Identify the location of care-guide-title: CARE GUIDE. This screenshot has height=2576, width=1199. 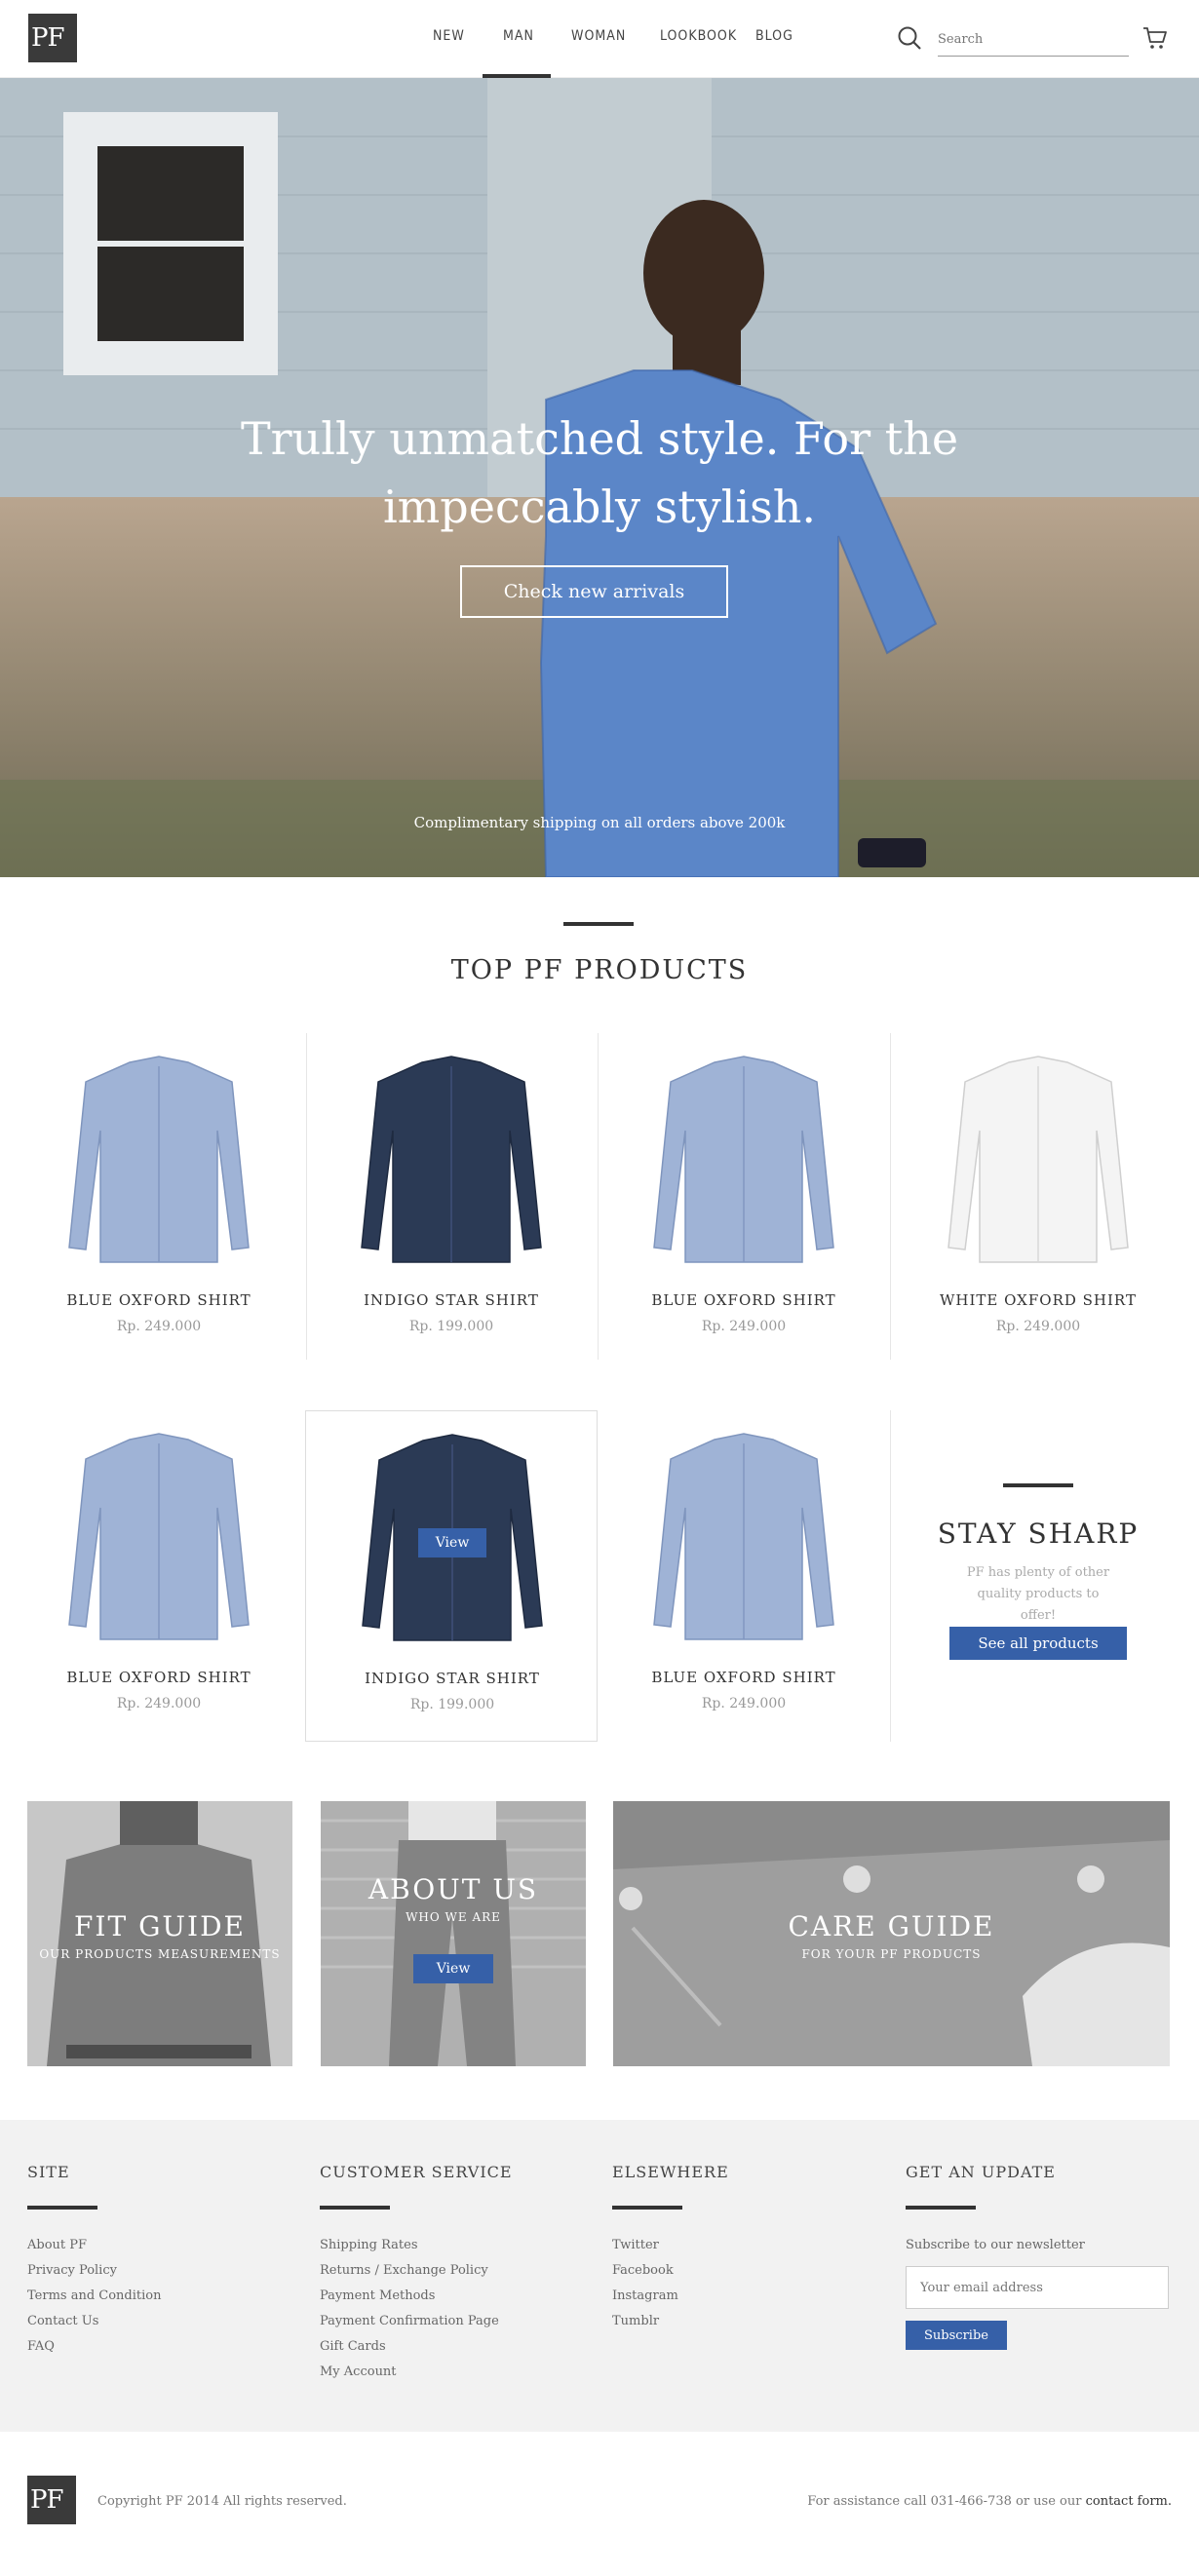
(892, 1926).